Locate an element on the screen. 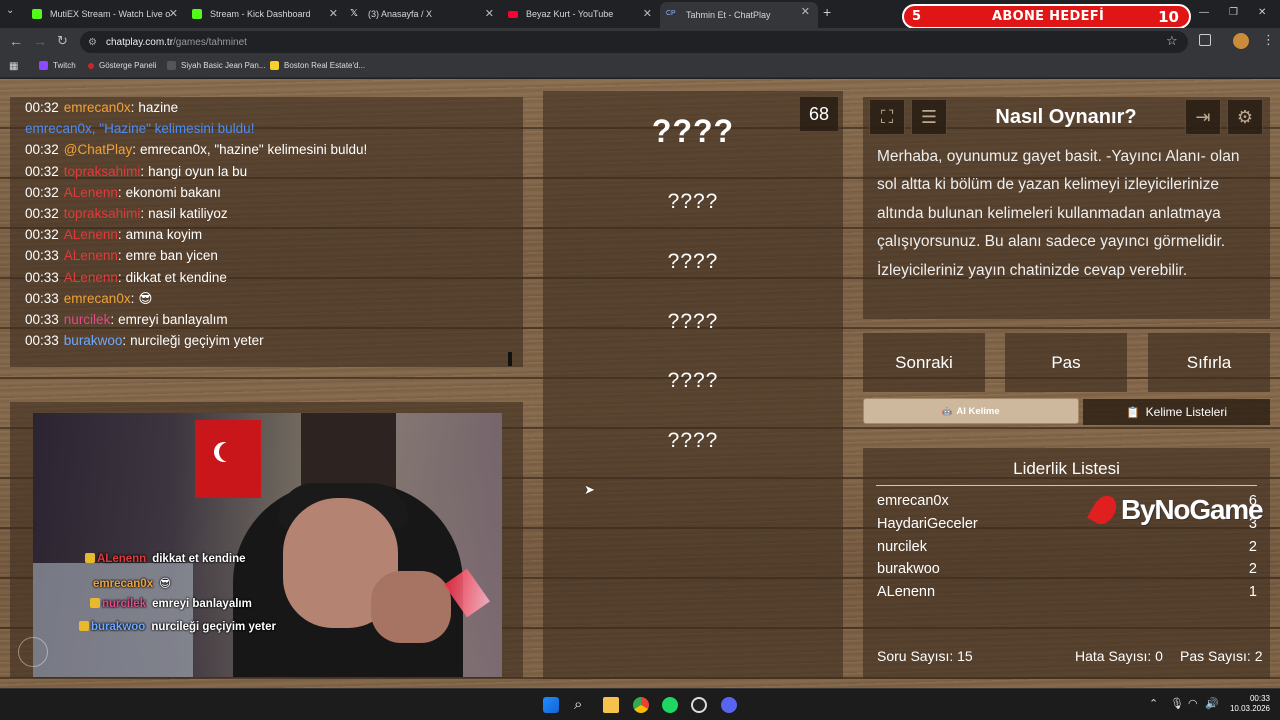  browser-tab-active: CP Tahmin Et - ChatPlay ✕ is located at coordinates (739, 15).